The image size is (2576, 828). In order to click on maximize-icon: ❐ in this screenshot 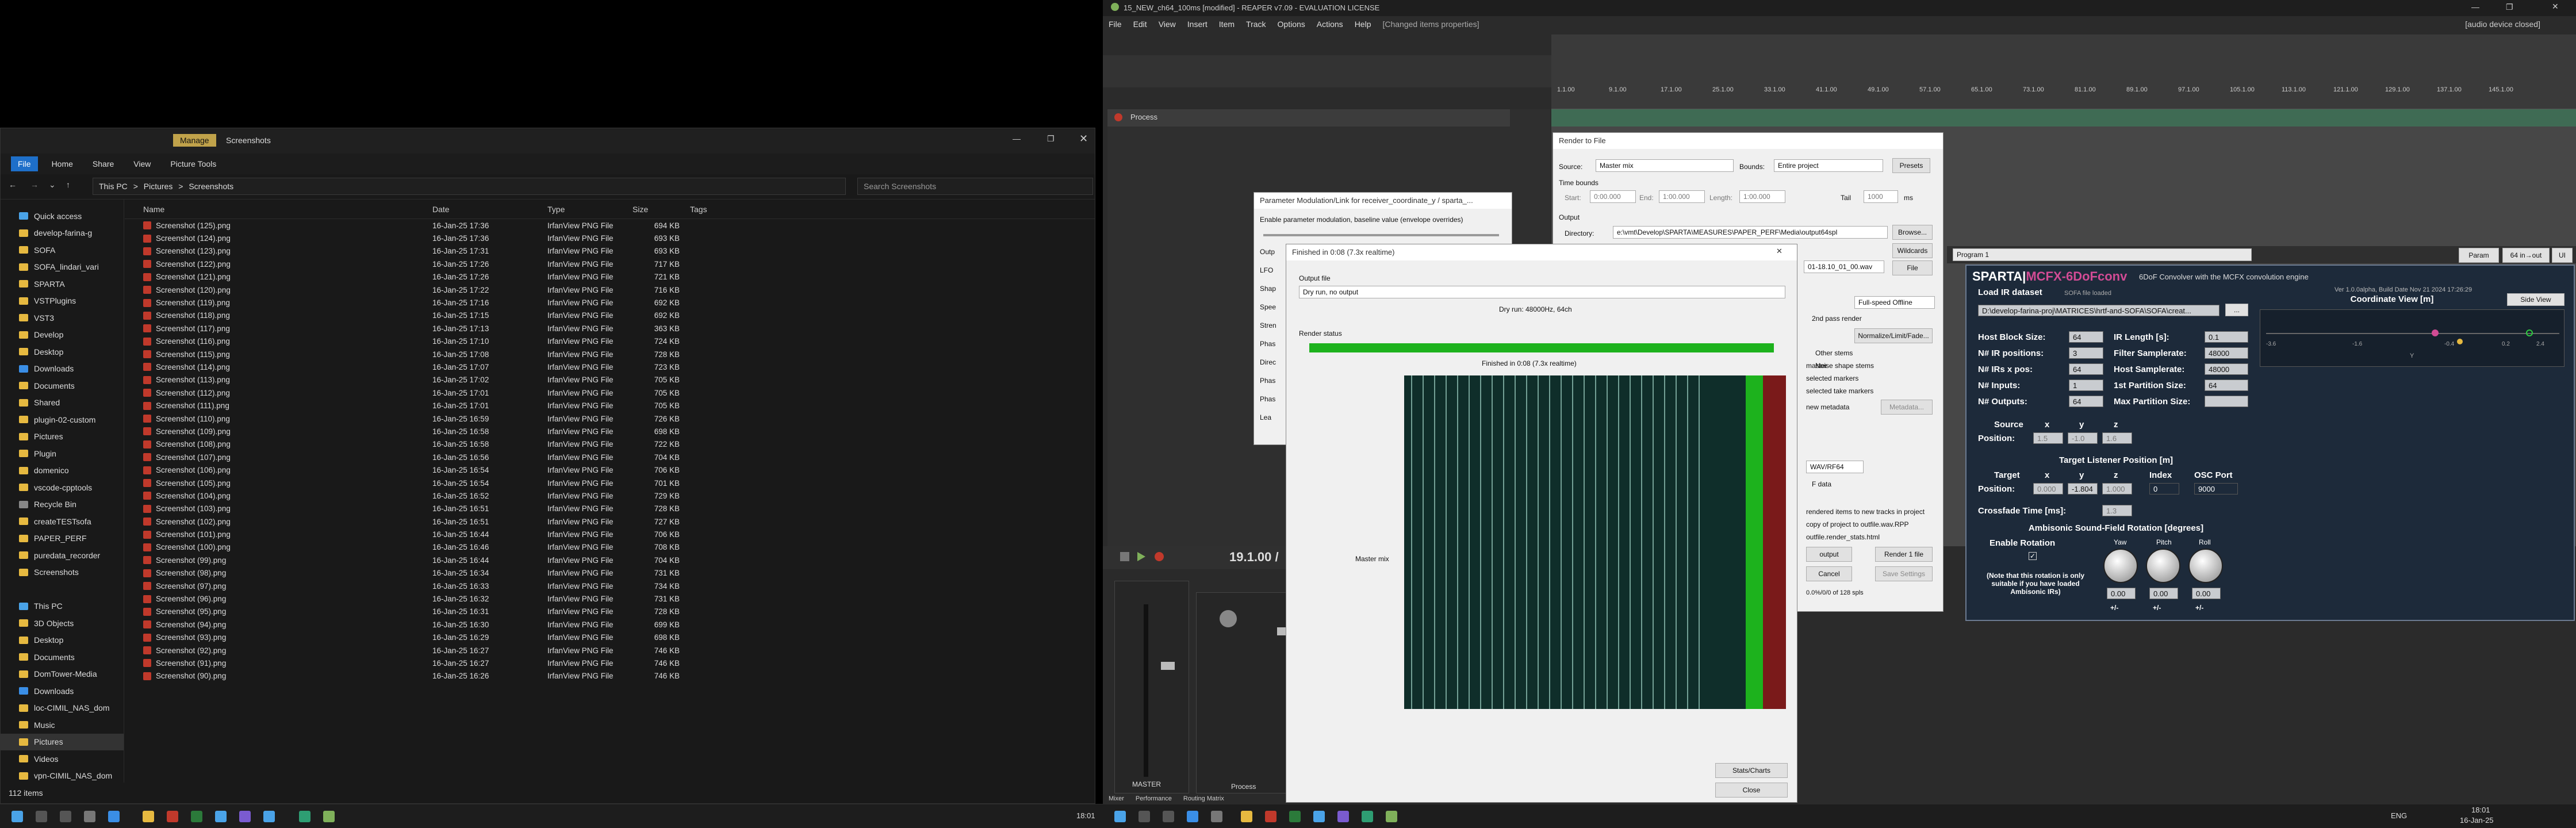, I will do `click(1051, 139)`.